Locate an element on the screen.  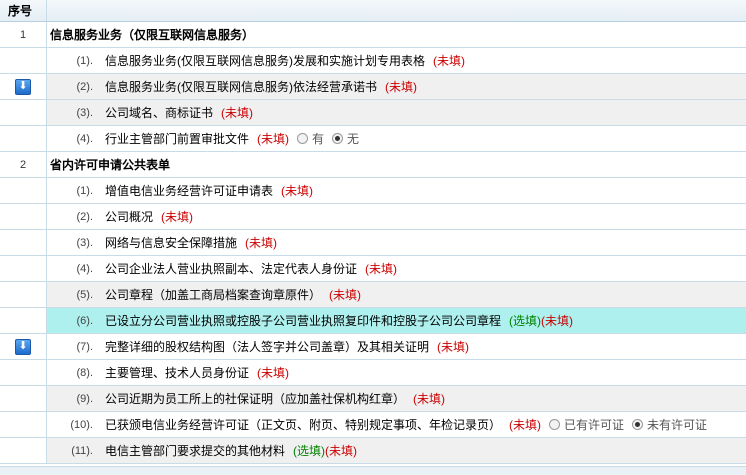
item-link: 信息服务业务(仅限互联网信息服务)依法经营承诺书 is located at coordinates (241, 86).